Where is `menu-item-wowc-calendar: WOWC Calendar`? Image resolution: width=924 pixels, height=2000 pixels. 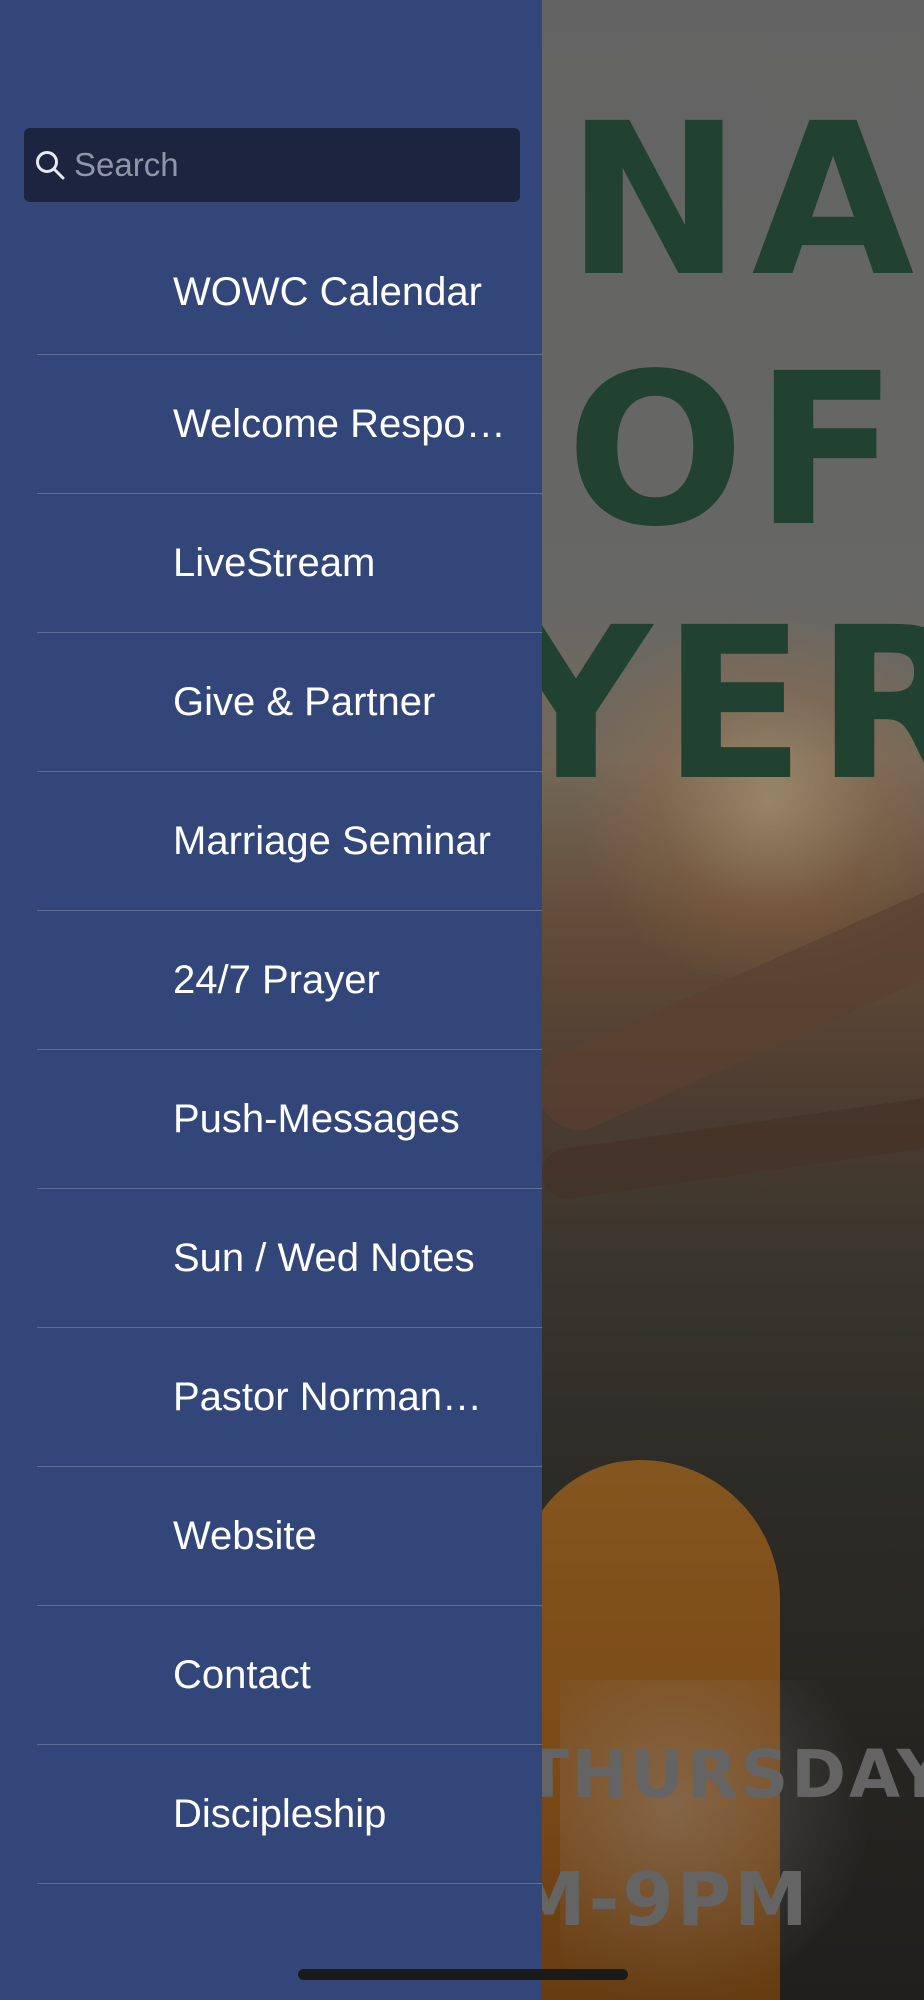
menu-item-wowc-calendar: WOWC Calendar is located at coordinates (289, 292).